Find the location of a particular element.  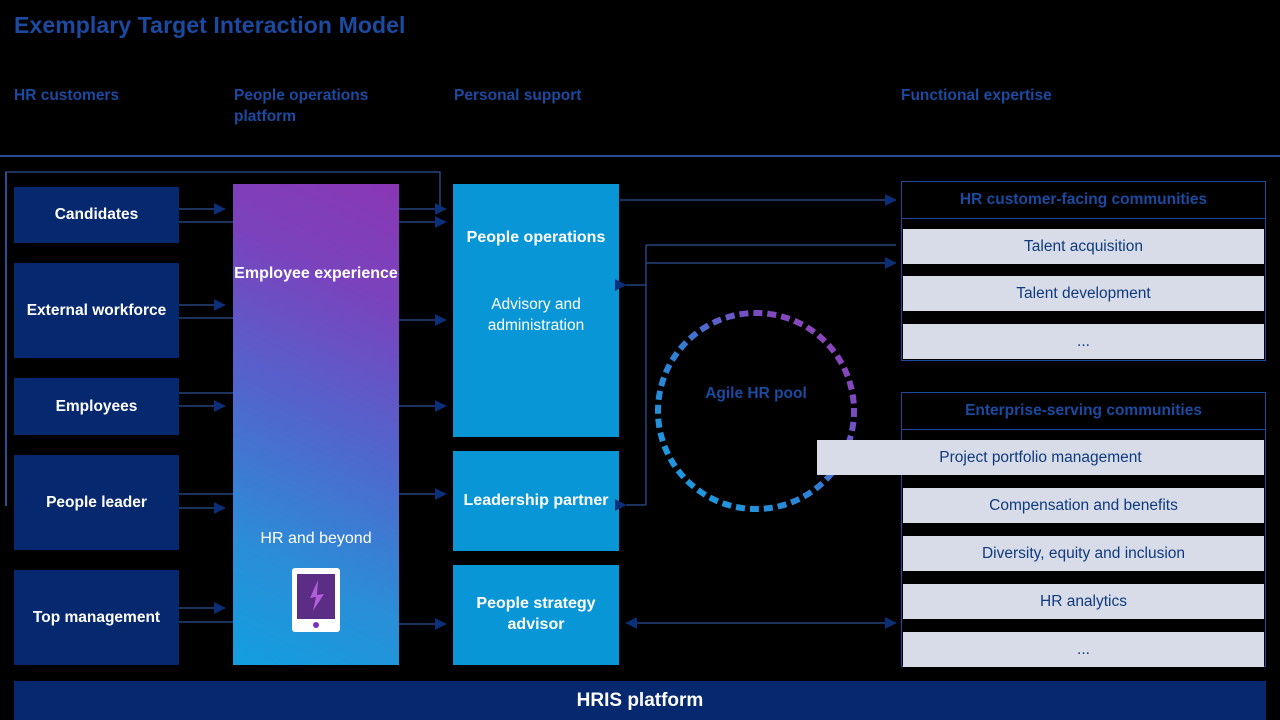

agile-hr-pool-label: Agile HR pool is located at coordinates (756, 393).